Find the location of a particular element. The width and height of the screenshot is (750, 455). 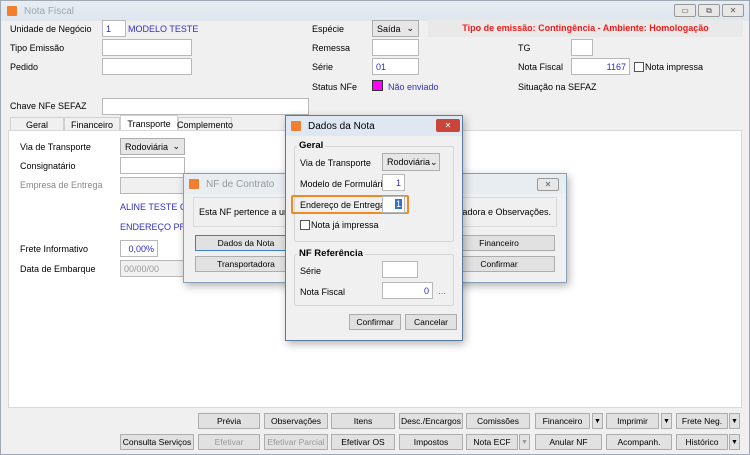

window-title: Nota Fiscal is located at coordinates (49, 11).